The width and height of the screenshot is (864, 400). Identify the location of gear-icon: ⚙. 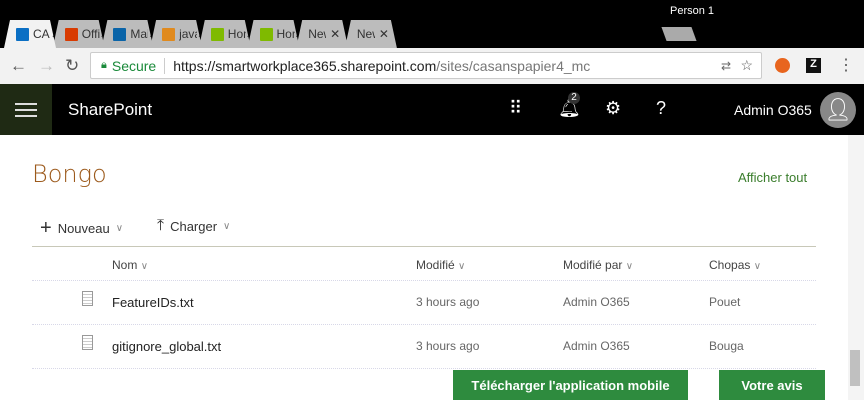
(613, 108).